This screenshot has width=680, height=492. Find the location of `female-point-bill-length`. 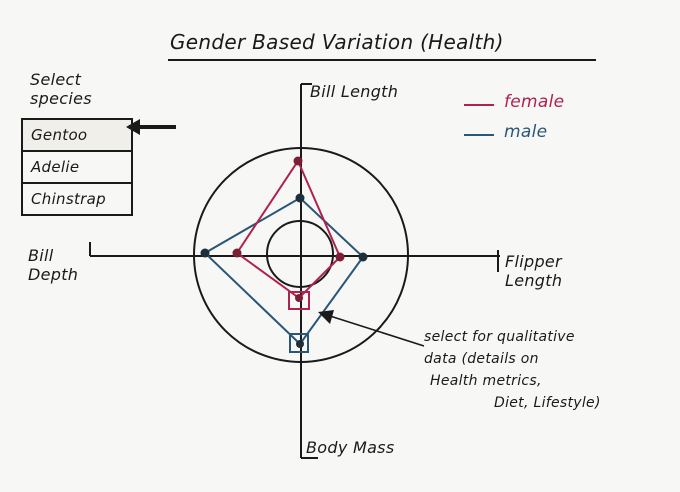

female-point-bill-length is located at coordinates (298, 161).